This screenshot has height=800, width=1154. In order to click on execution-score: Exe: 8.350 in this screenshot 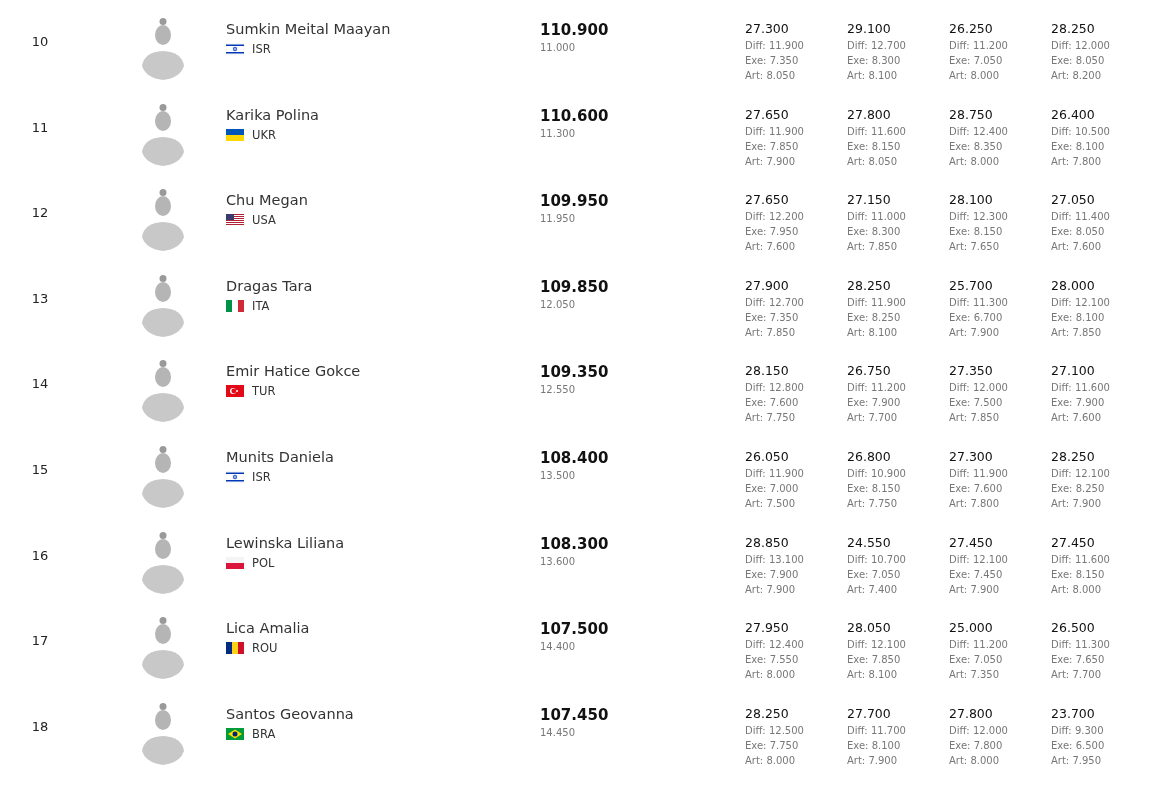, I will do `click(976, 146)`.